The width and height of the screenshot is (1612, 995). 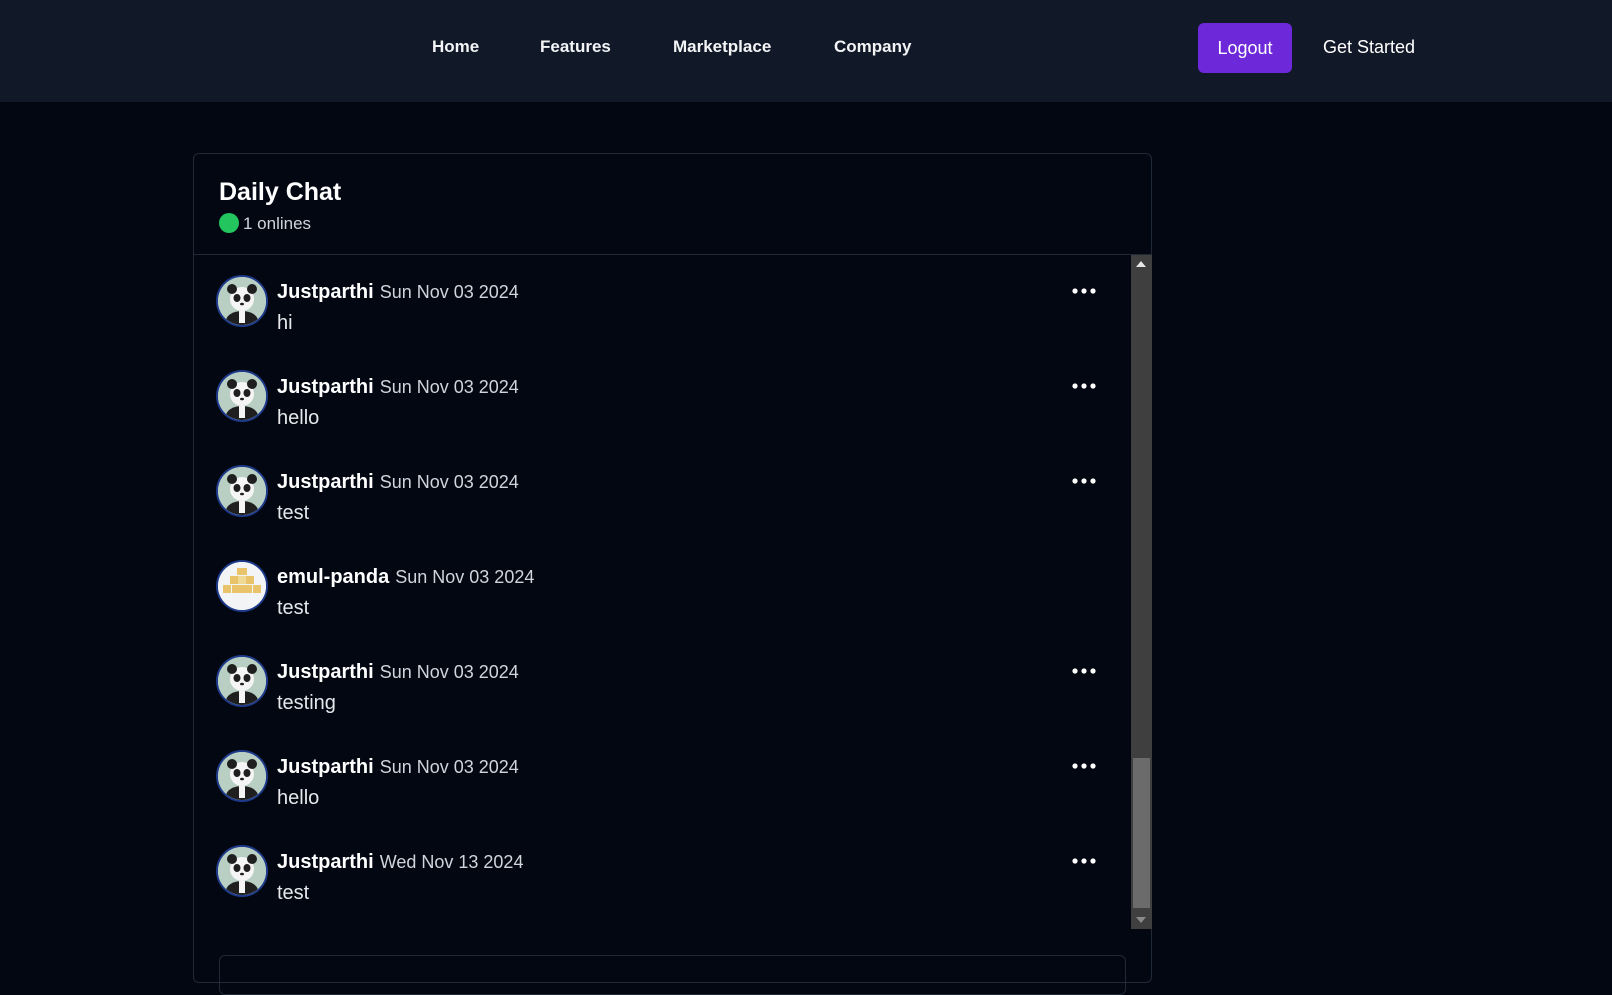 What do you see at coordinates (455, 47) in the screenshot?
I see `nav-link-home: Home` at bounding box center [455, 47].